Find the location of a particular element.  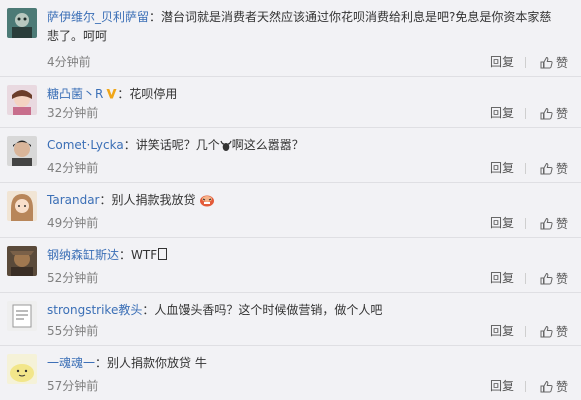

comment-content: Comet·Lycka：讲笑话呢？几个 啊这么嚣嚣？ is located at coordinates (304, 145).